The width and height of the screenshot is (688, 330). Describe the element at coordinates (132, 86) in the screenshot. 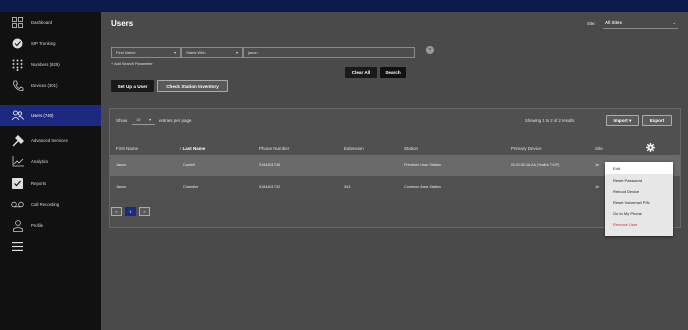

I see `set-up-user-button: Set Up a User` at that location.